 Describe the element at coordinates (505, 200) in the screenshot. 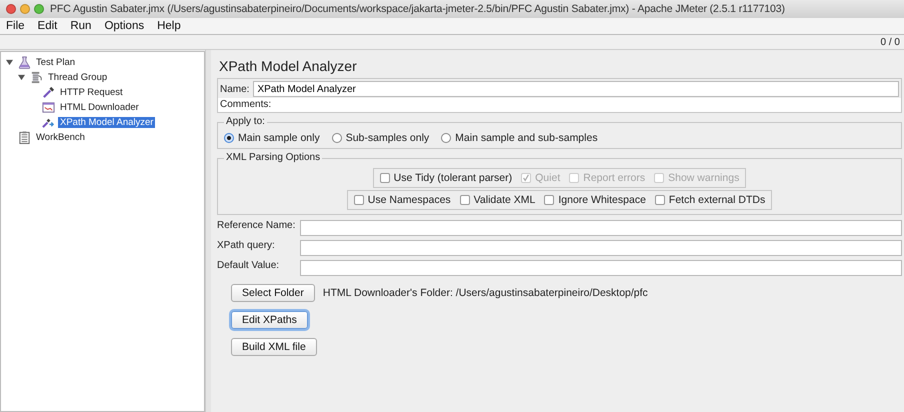

I see `checkbox-label: Validate XML` at that location.